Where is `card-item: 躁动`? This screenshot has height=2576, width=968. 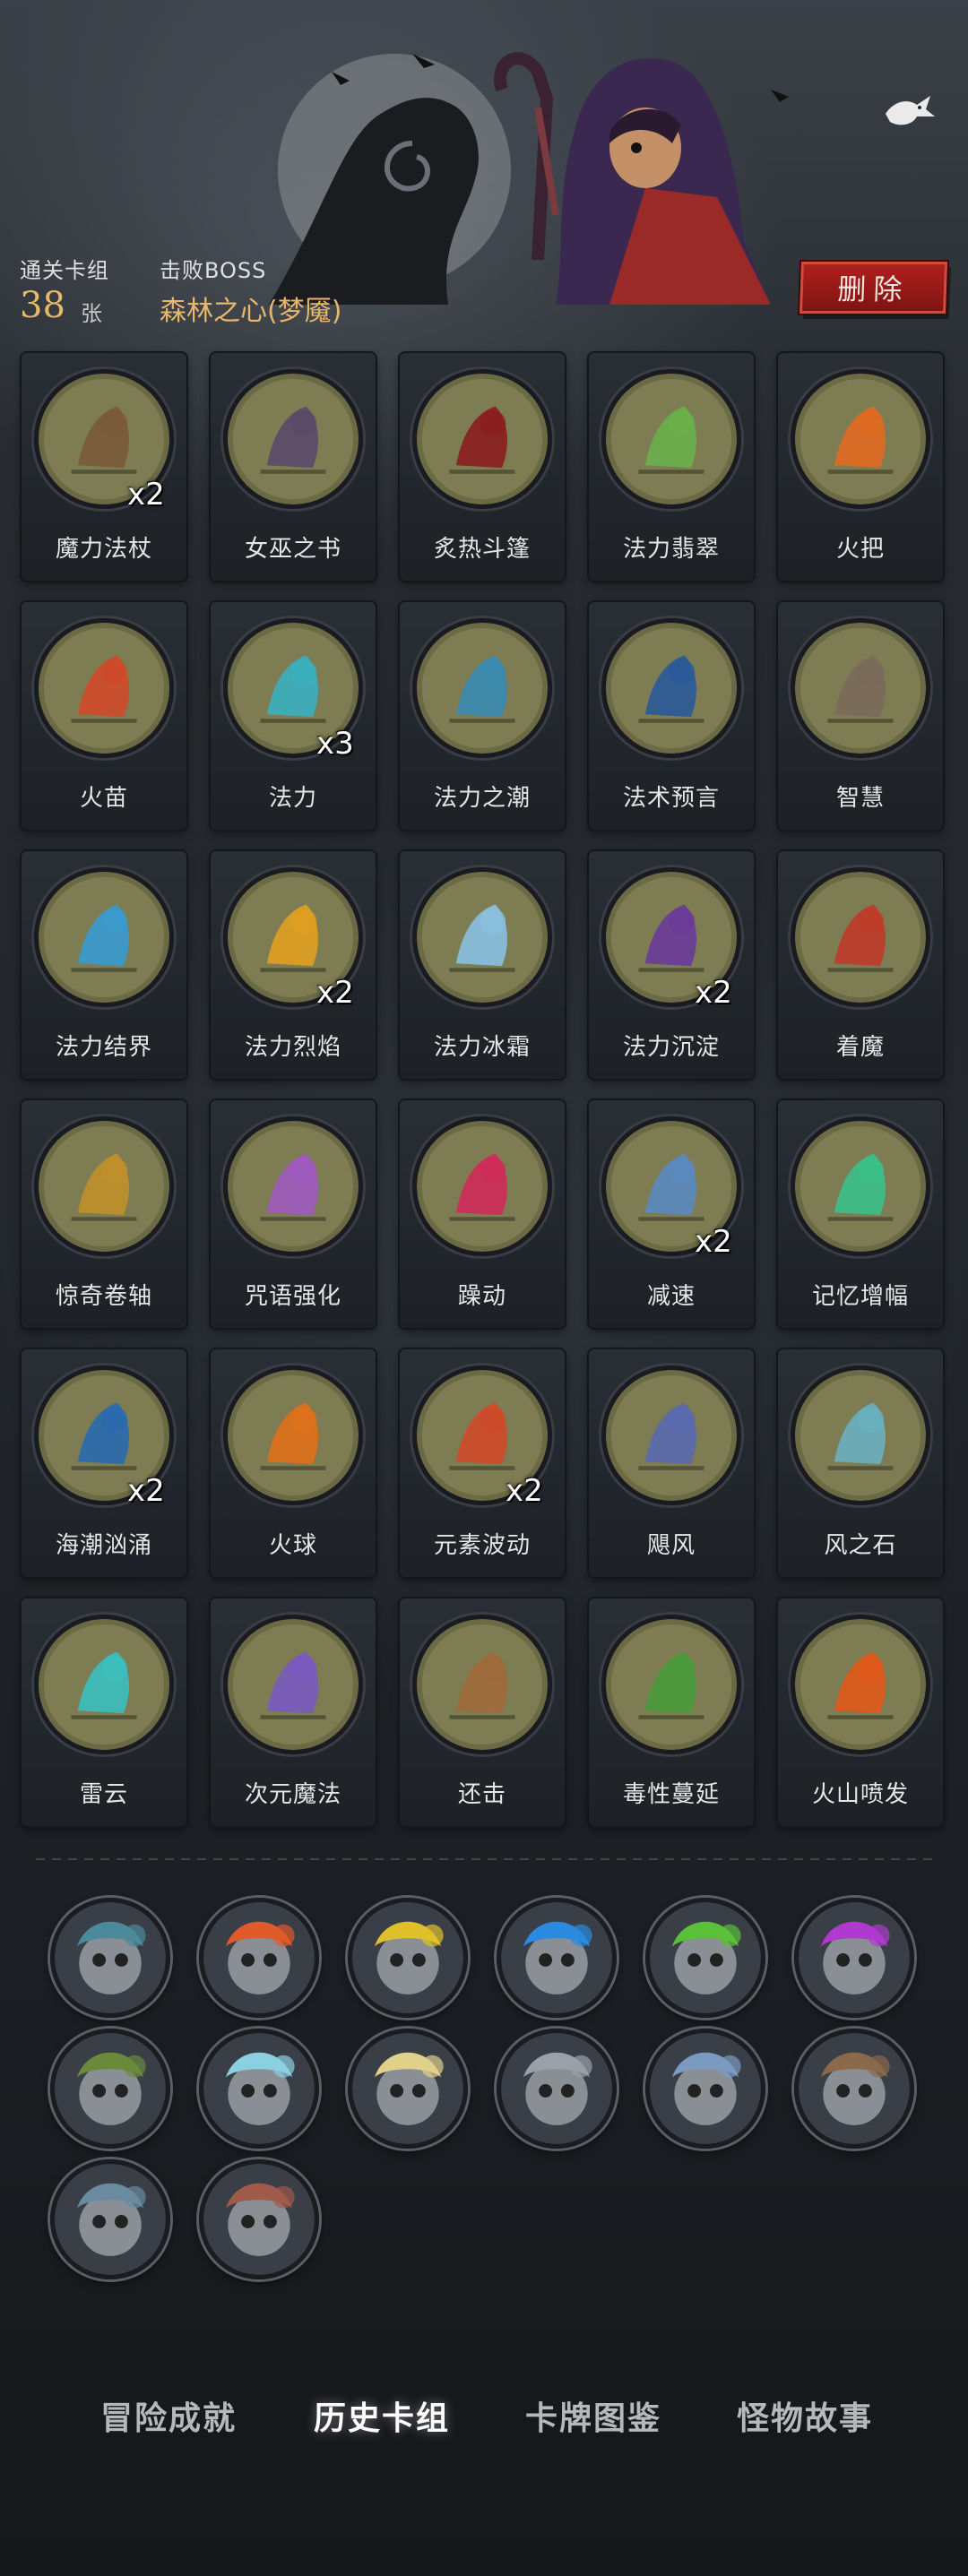 card-item: 躁动 is located at coordinates (482, 1214).